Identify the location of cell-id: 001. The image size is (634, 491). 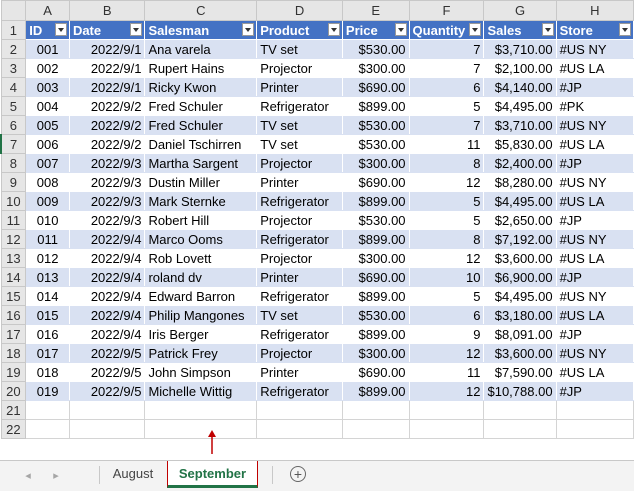
(47, 49).